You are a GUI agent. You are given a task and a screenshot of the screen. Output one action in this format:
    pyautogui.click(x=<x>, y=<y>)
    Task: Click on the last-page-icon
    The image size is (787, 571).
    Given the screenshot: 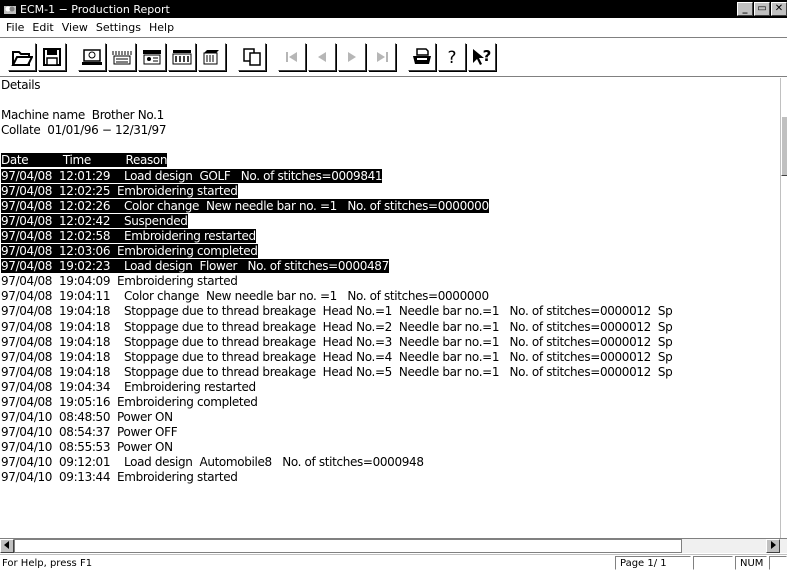 What is the action you would take?
    pyautogui.click(x=382, y=57)
    